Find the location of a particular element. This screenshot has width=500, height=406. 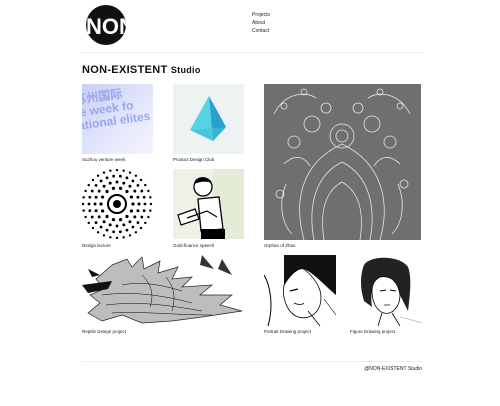

logo-text: NON is located at coordinates (106, 26).